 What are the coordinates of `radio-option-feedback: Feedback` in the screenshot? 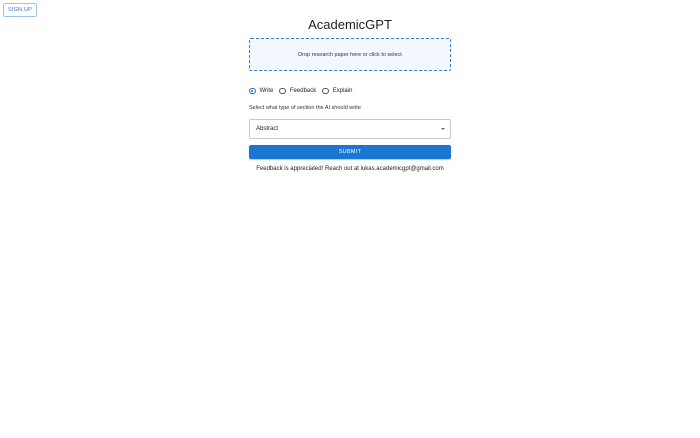 It's located at (298, 91).